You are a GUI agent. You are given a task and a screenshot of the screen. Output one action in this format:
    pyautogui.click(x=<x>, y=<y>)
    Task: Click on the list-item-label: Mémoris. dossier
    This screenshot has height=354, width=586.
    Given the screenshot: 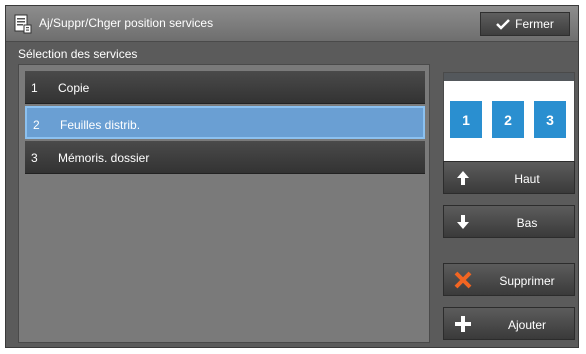 What is the action you would take?
    pyautogui.click(x=104, y=158)
    